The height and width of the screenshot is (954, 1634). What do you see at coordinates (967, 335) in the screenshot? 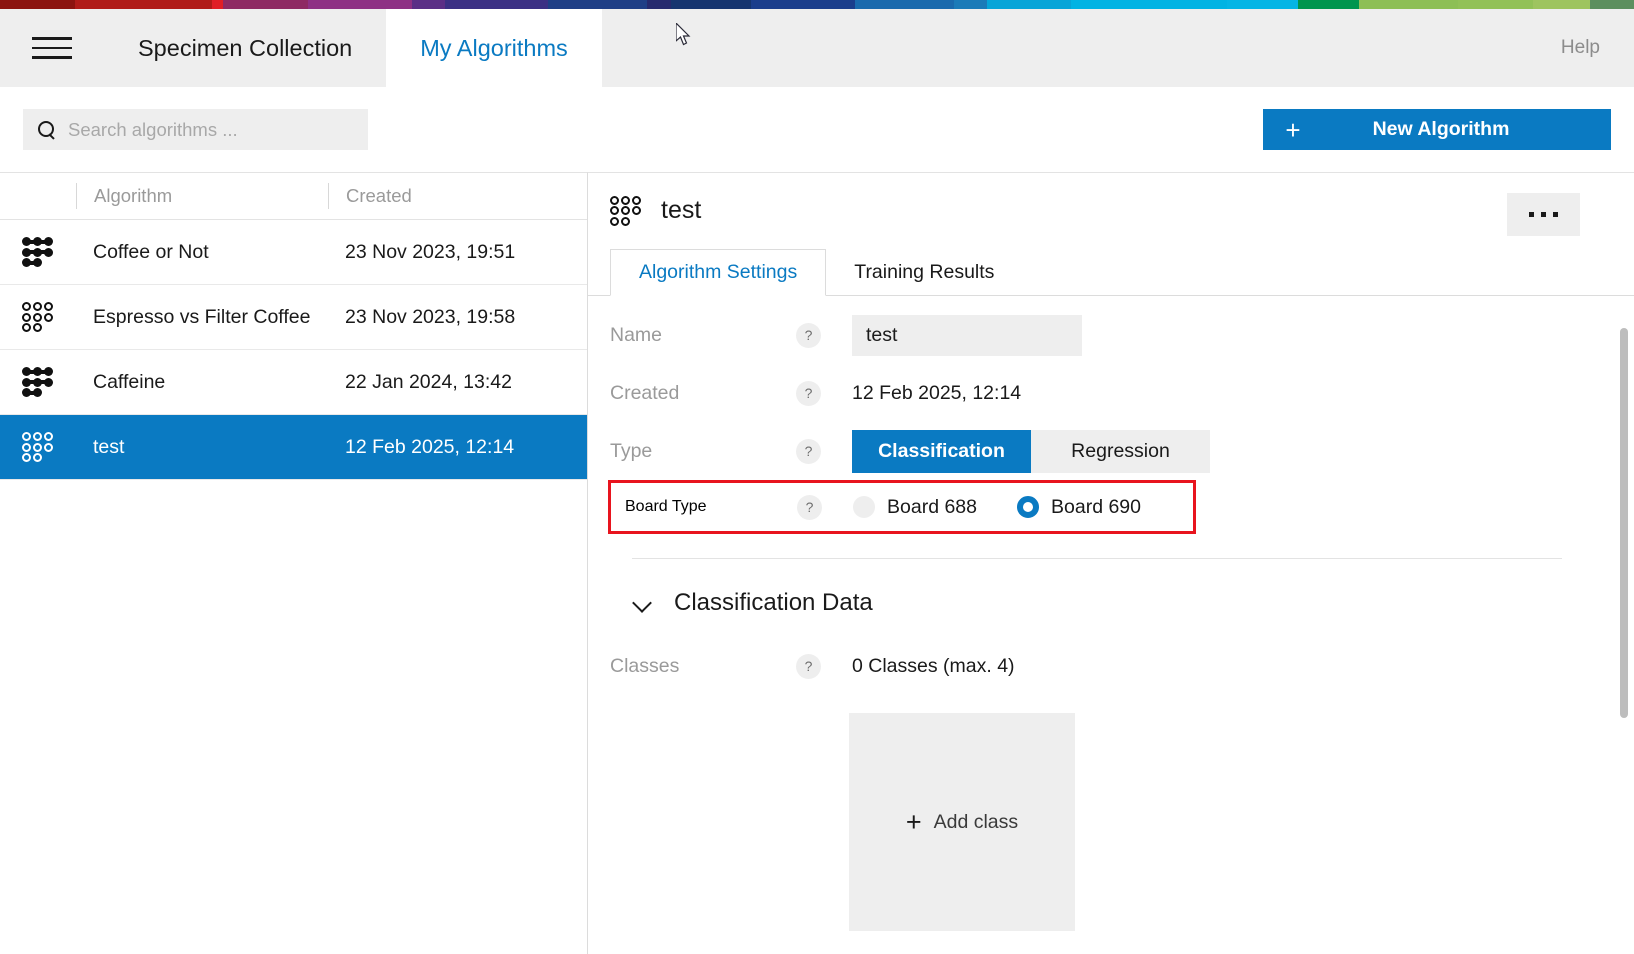
I see `name-input` at bounding box center [967, 335].